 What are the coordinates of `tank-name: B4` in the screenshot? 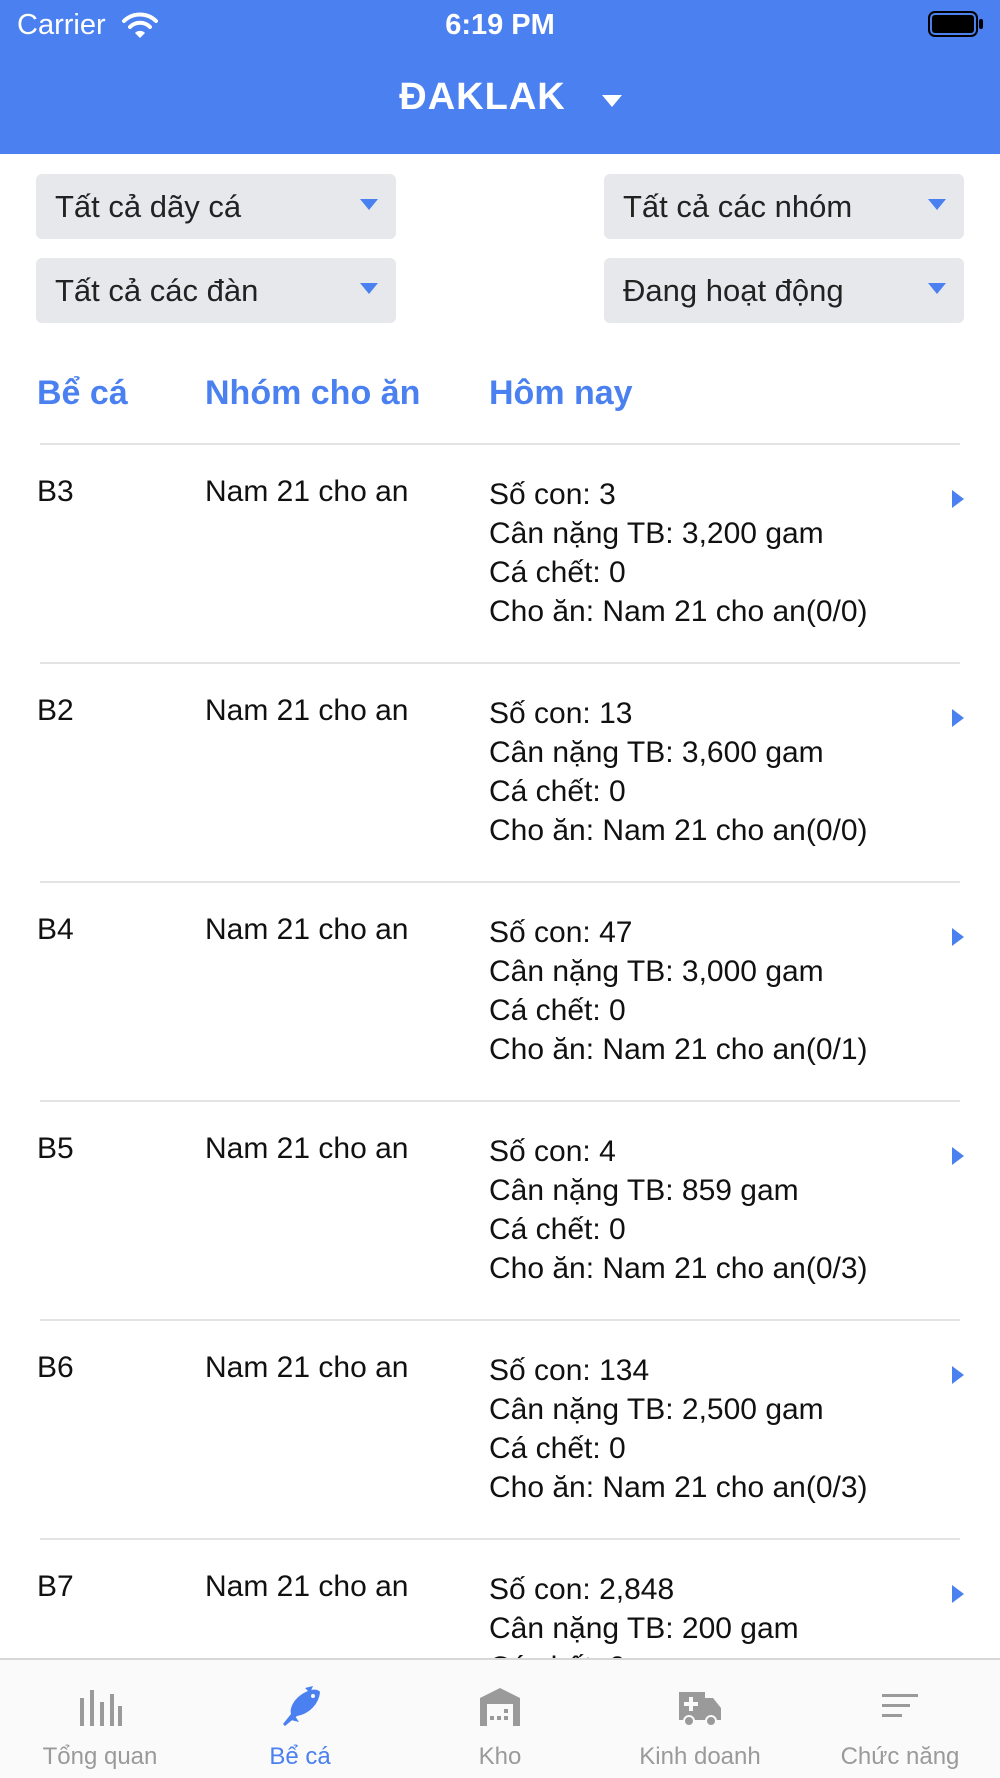 It's located at (55, 929).